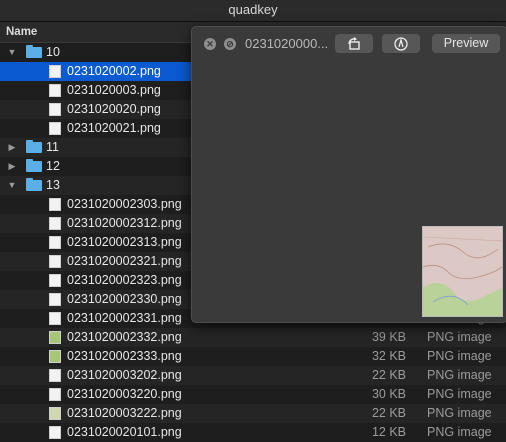  What do you see at coordinates (124, 223) in the screenshot?
I see `file-name: 0231020002312.png` at bounding box center [124, 223].